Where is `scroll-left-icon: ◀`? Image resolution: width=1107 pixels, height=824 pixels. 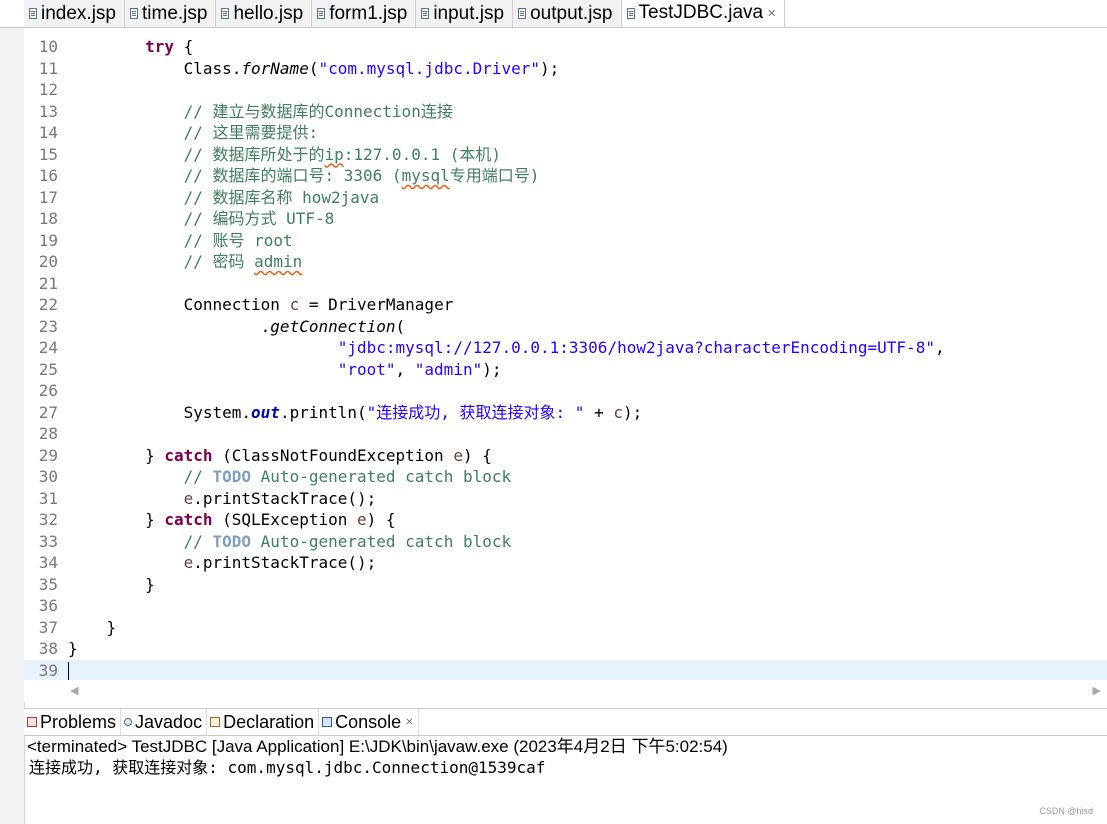 scroll-left-icon: ◀ is located at coordinates (74, 690).